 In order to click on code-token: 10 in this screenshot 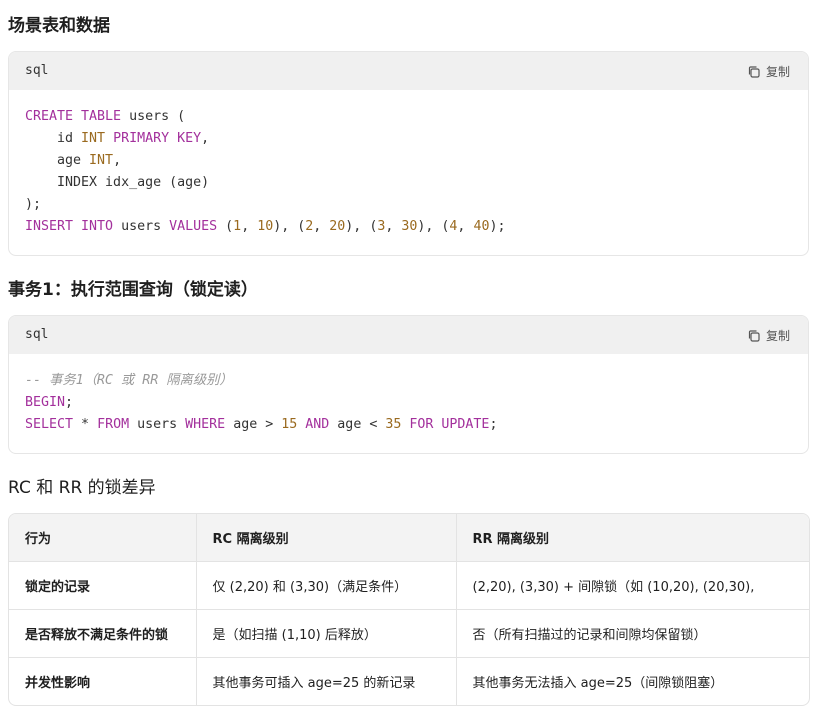, I will do `click(265, 226)`.